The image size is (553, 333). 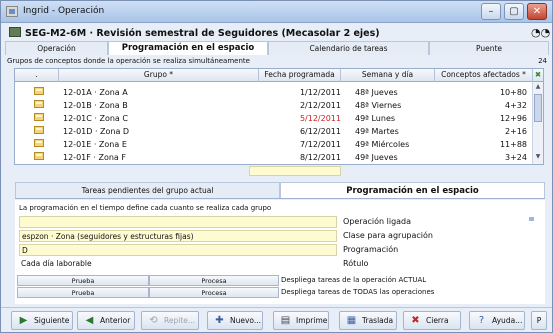 What do you see at coordinates (539, 320) in the screenshot?
I see `p-button: P` at bounding box center [539, 320].